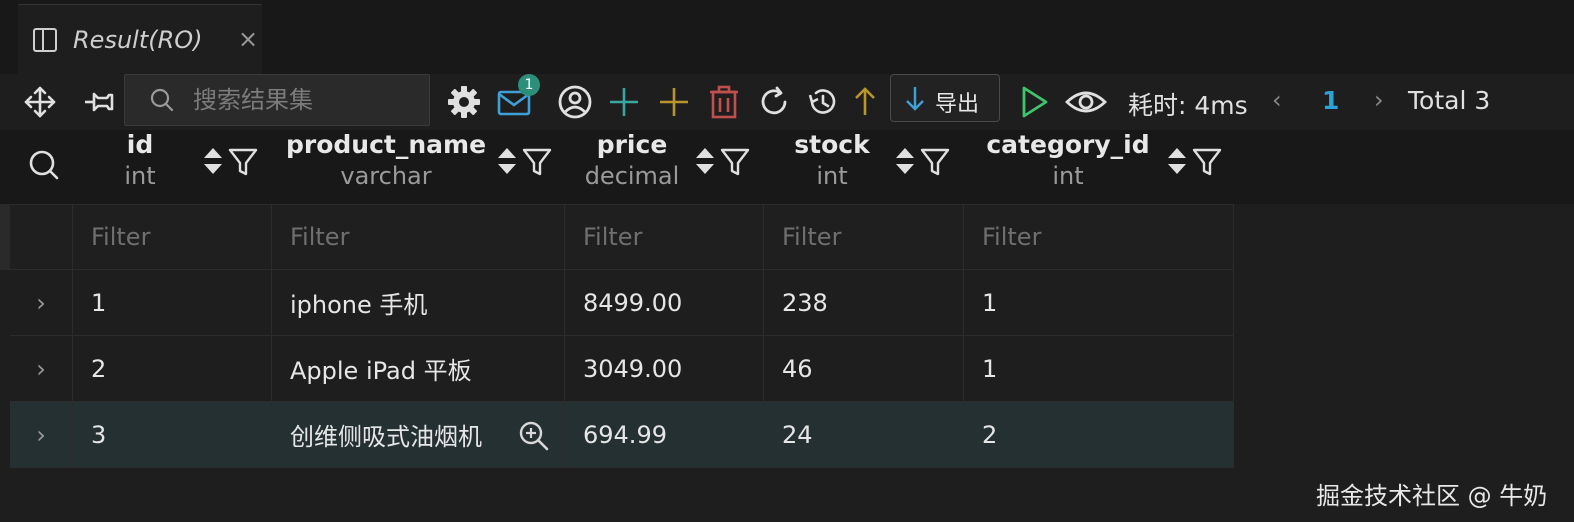  I want to click on table-row: › 1 iphone 手机 8499.00 238 1, so click(622, 303).